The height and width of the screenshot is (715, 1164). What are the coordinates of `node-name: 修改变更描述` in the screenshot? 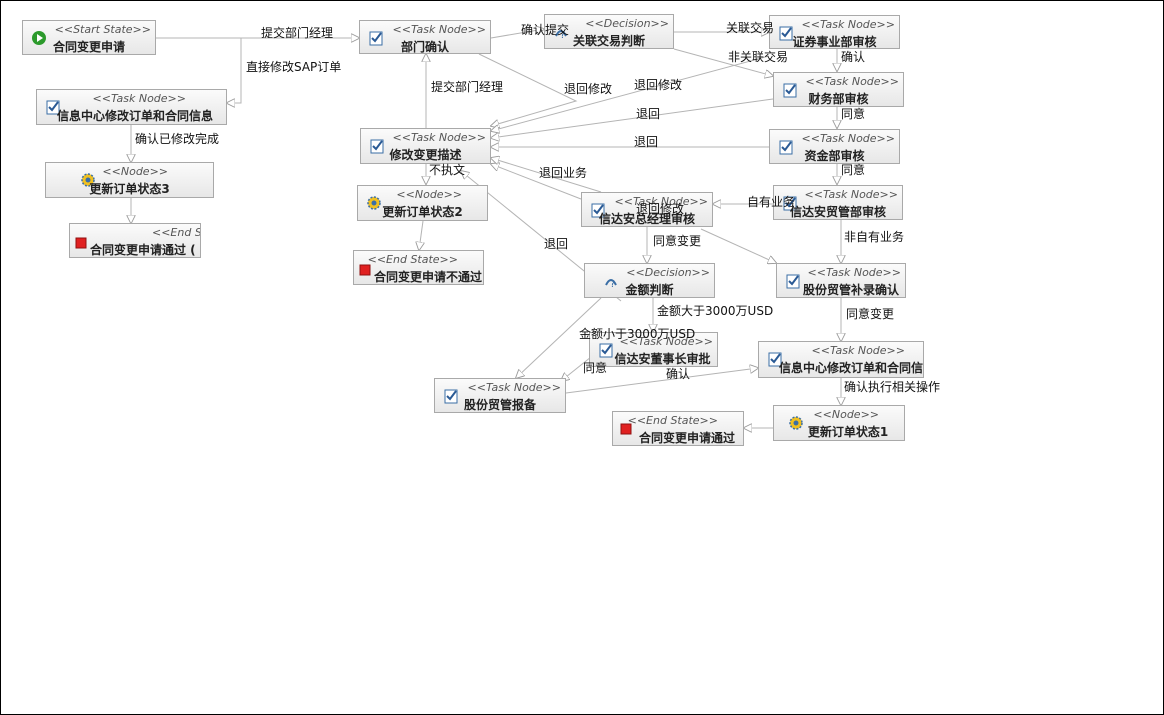 It's located at (425, 155).